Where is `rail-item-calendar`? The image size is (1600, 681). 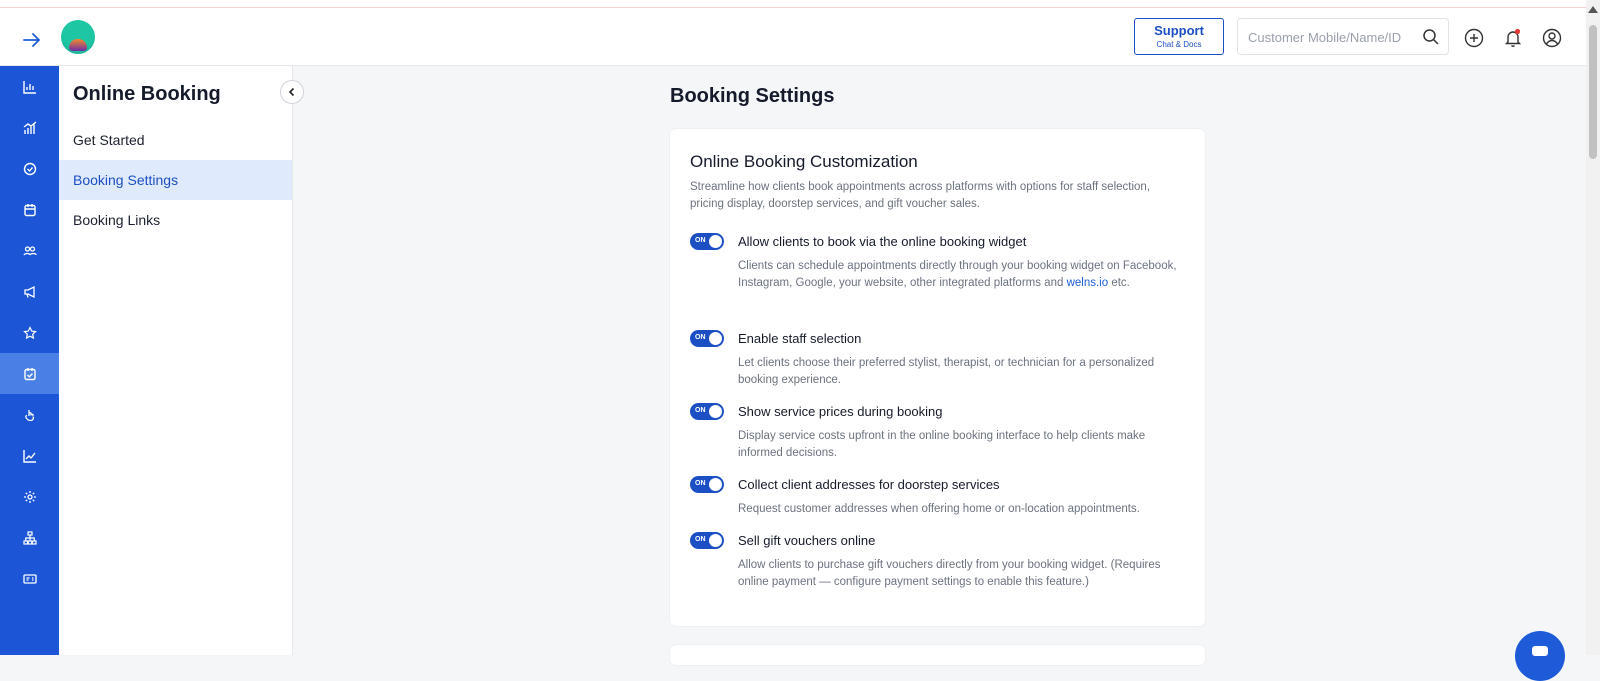
rail-item-calendar is located at coordinates (29, 209).